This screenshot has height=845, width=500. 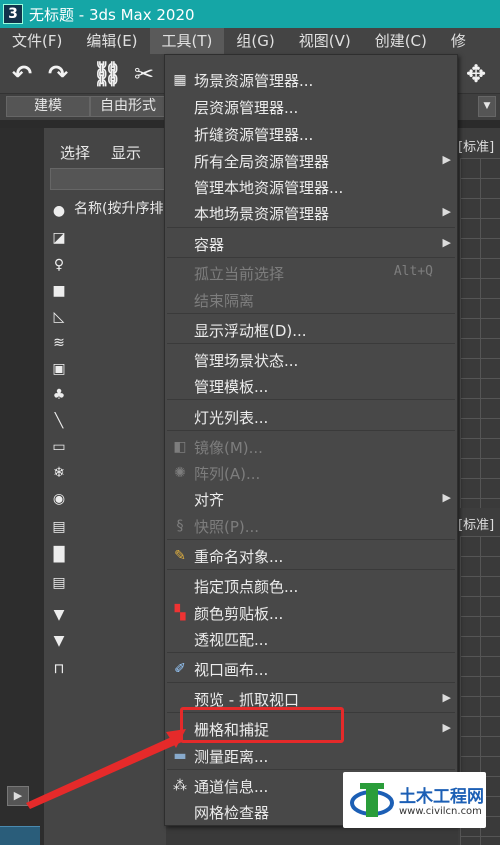 I want to click on watermark-url: www.civilcn.com, so click(x=440, y=811).